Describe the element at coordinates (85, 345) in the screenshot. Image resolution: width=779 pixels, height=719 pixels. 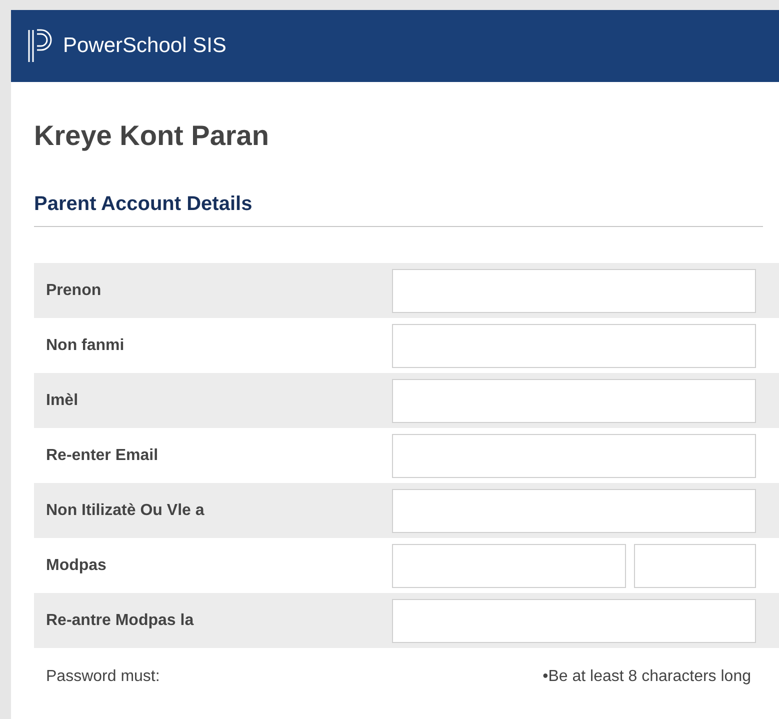
I see `field-label: Non fanmi` at that location.